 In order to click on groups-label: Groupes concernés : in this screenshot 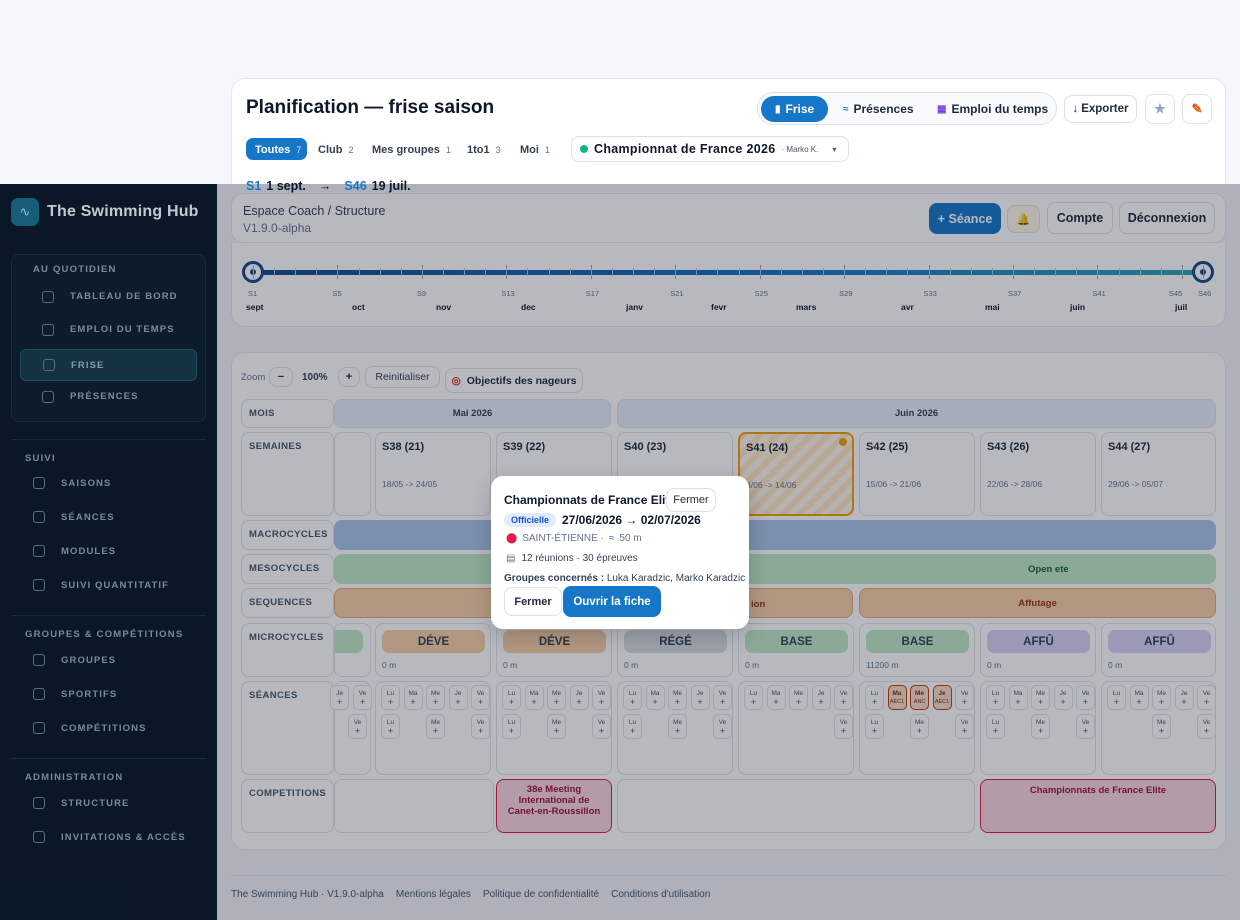, I will do `click(554, 578)`.